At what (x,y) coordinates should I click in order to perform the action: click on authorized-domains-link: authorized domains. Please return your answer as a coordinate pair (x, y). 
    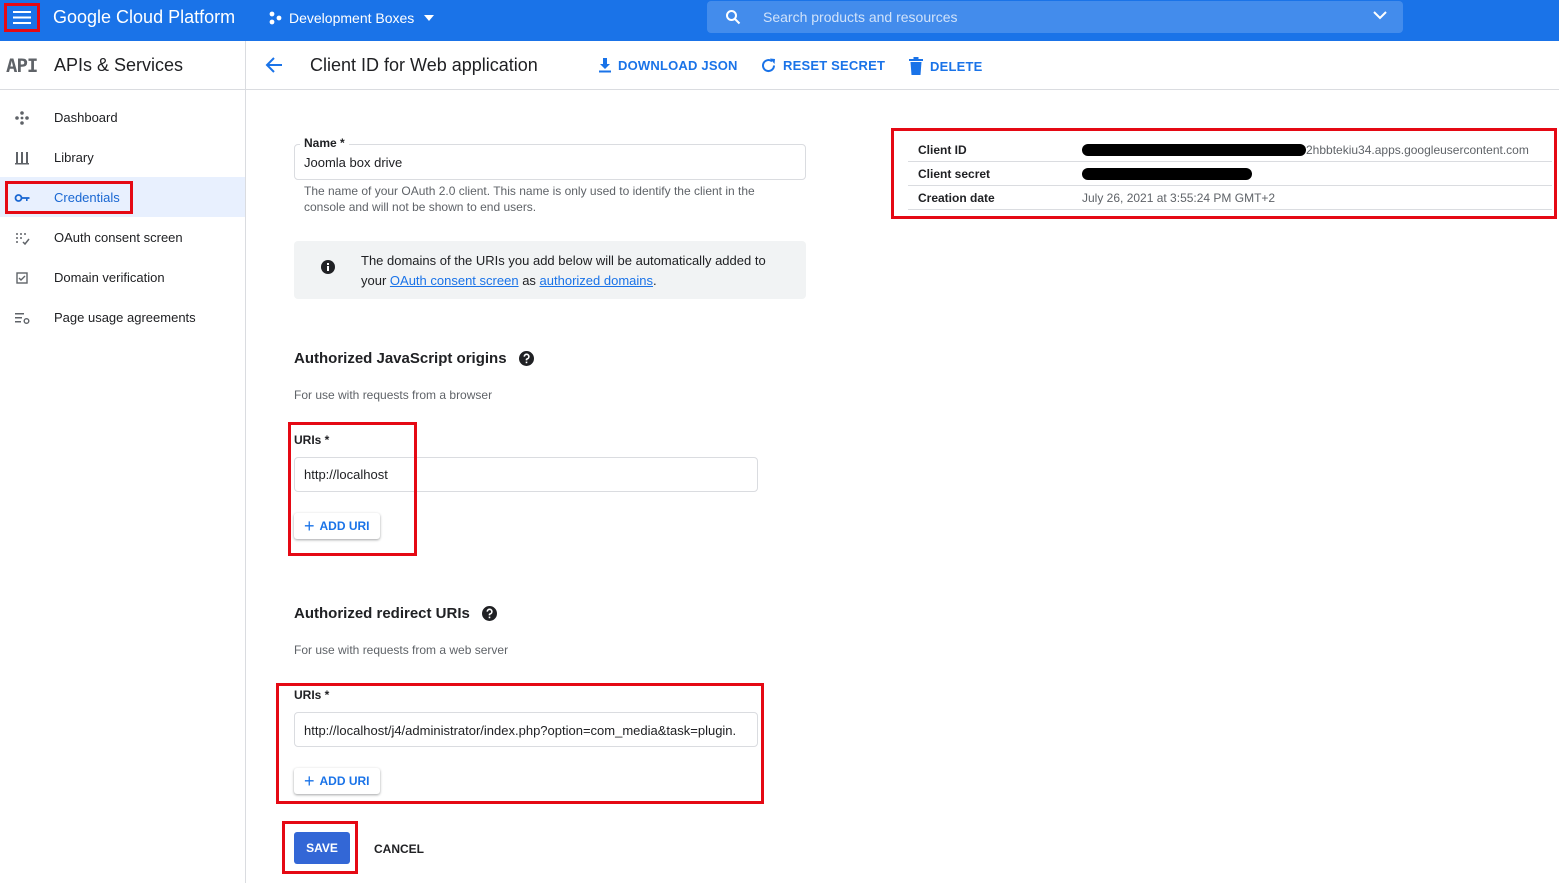
    Looking at the image, I should click on (596, 280).